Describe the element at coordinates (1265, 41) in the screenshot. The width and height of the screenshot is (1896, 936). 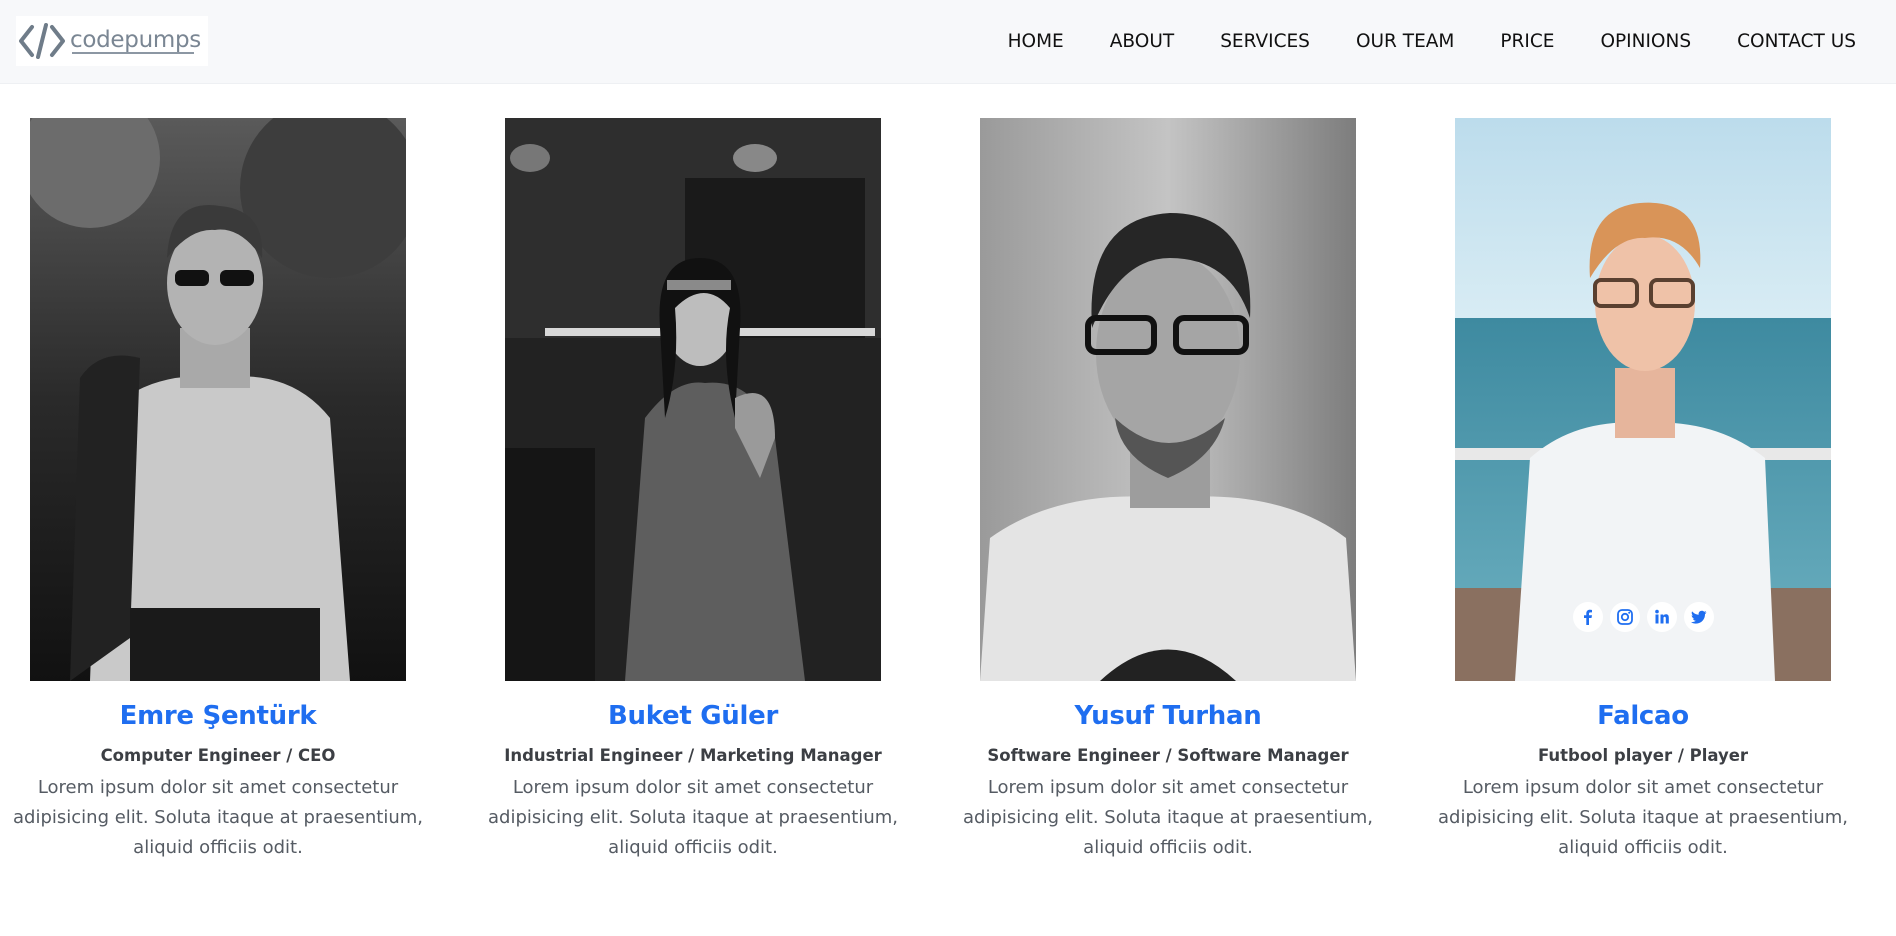
I see `nav-services: SERVICES` at that location.